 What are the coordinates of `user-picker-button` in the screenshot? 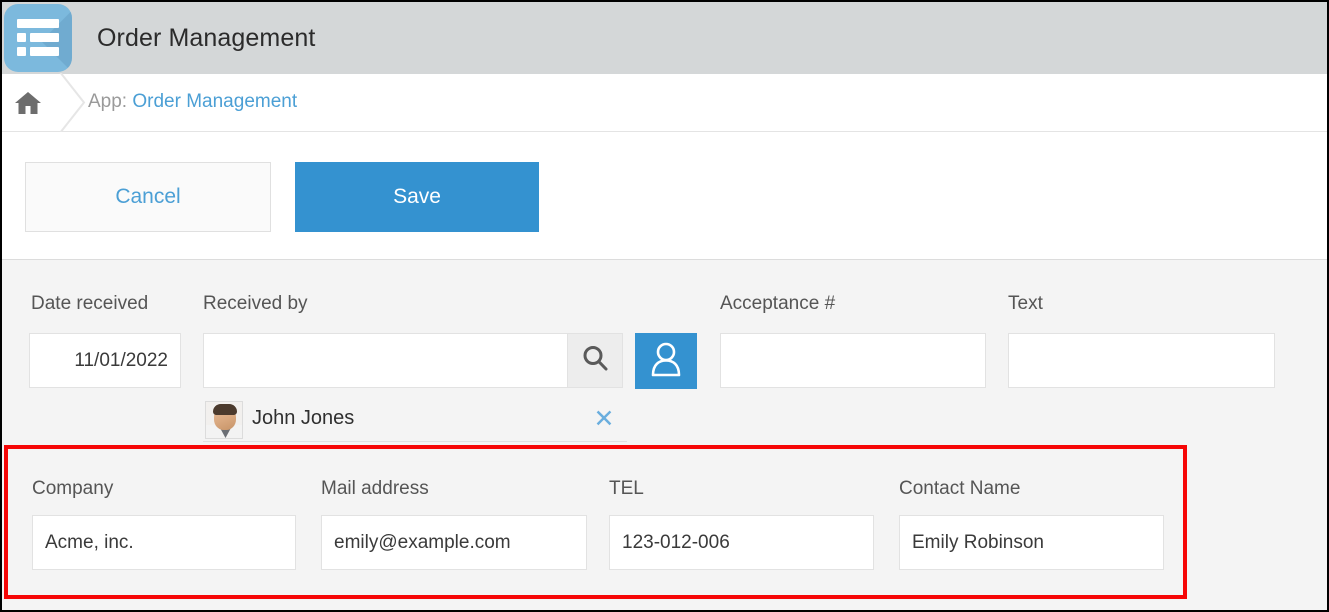 It's located at (666, 361).